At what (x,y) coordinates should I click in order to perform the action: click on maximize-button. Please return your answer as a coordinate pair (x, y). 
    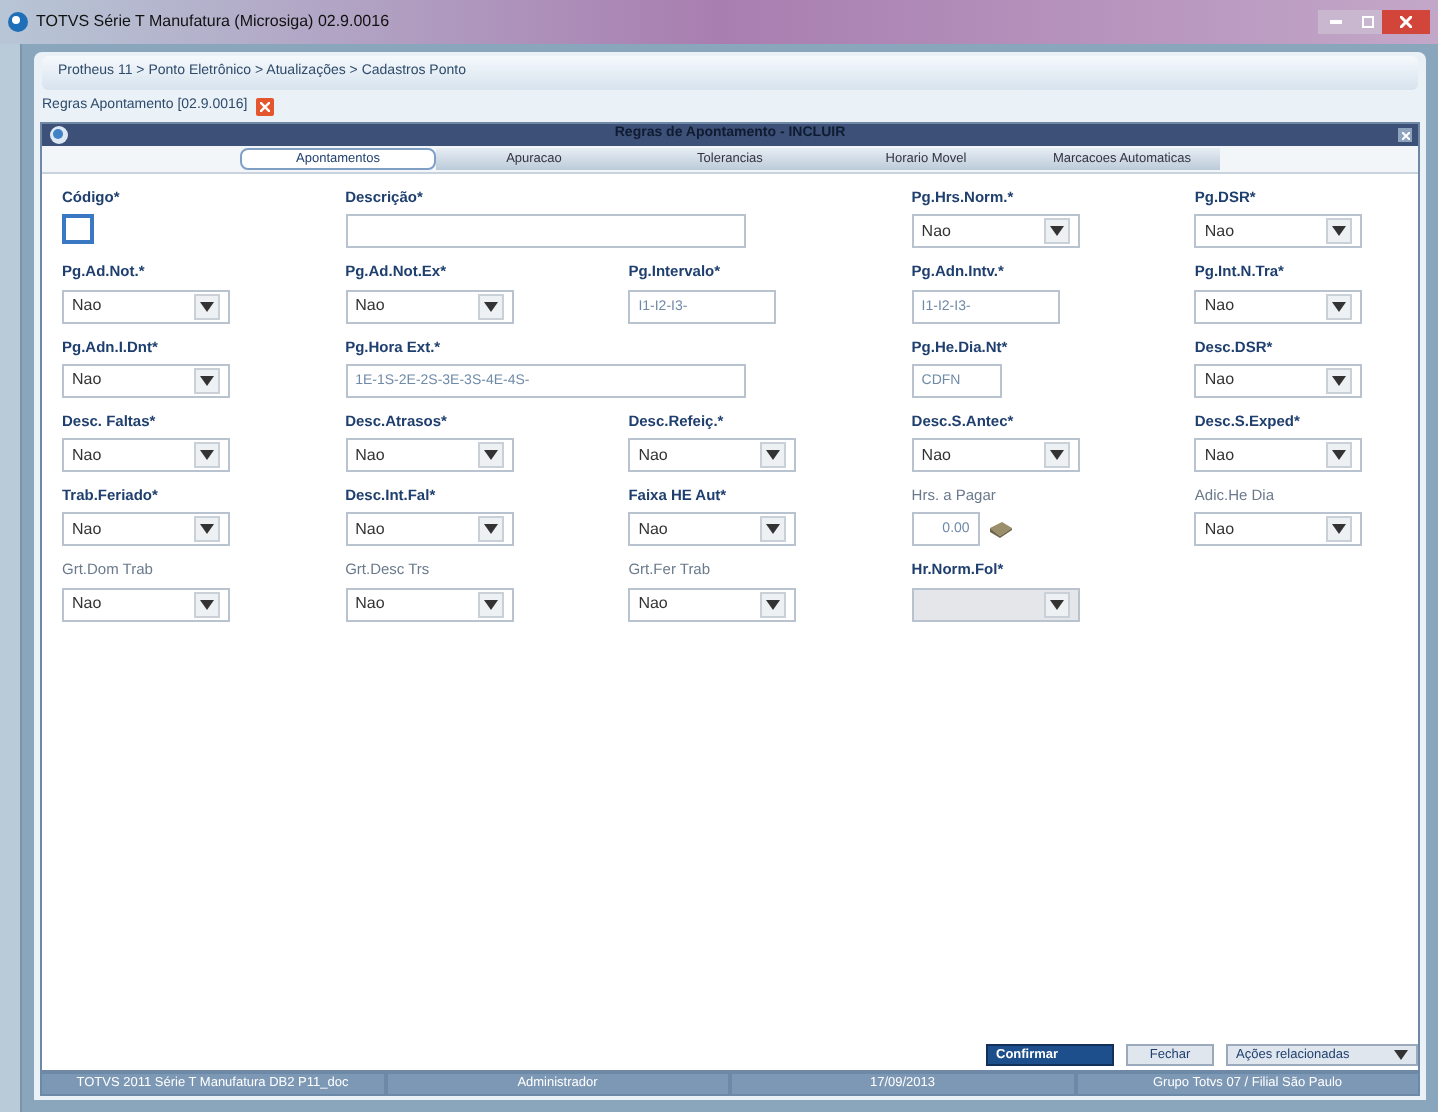
    Looking at the image, I should click on (1368, 22).